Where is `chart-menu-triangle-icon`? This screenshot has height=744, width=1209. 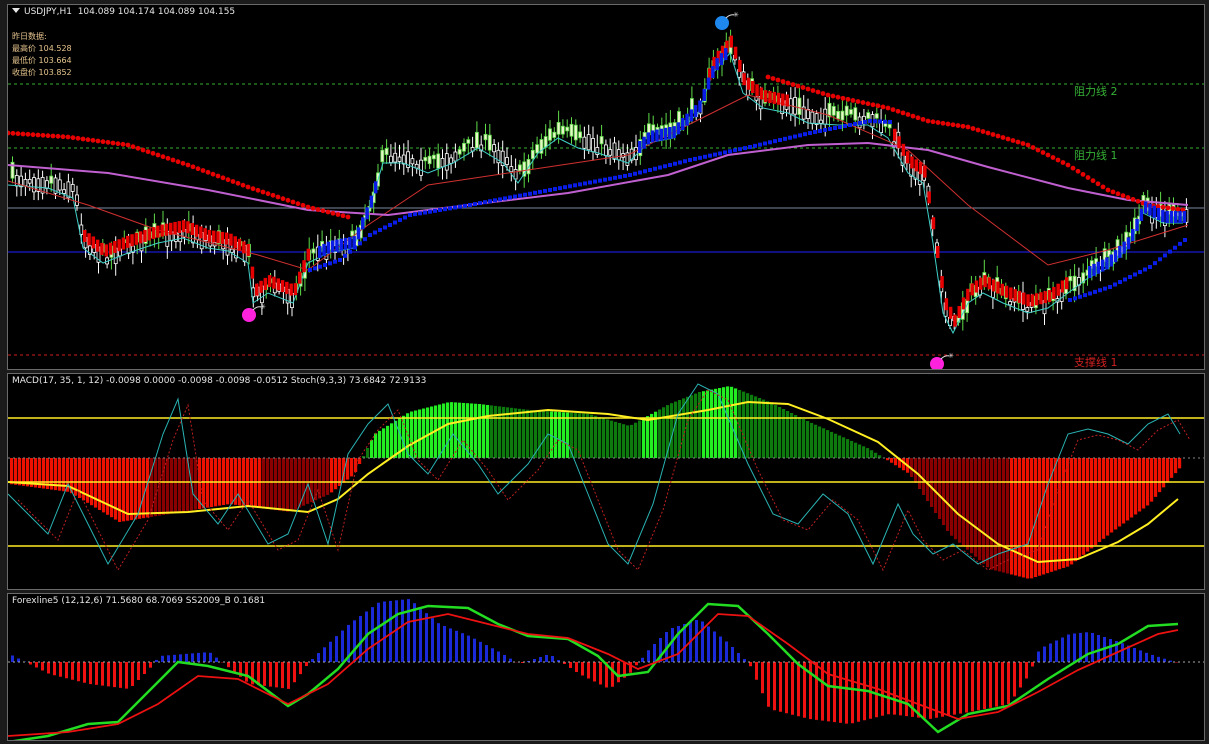 chart-menu-triangle-icon is located at coordinates (16, 10).